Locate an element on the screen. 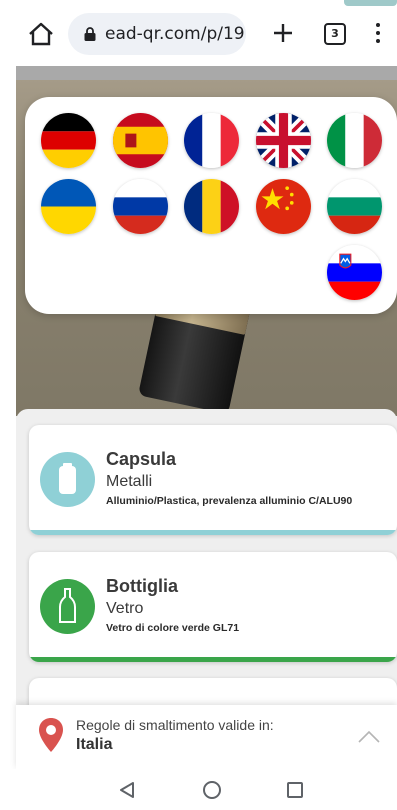  flag-ua-icon is located at coordinates (68, 206).